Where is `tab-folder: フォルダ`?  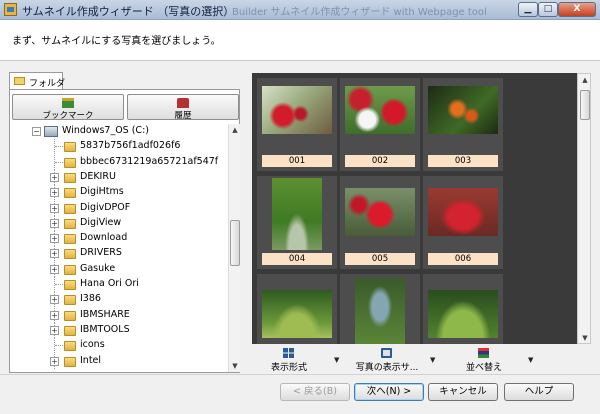 tab-folder: フォルダ is located at coordinates (37, 81).